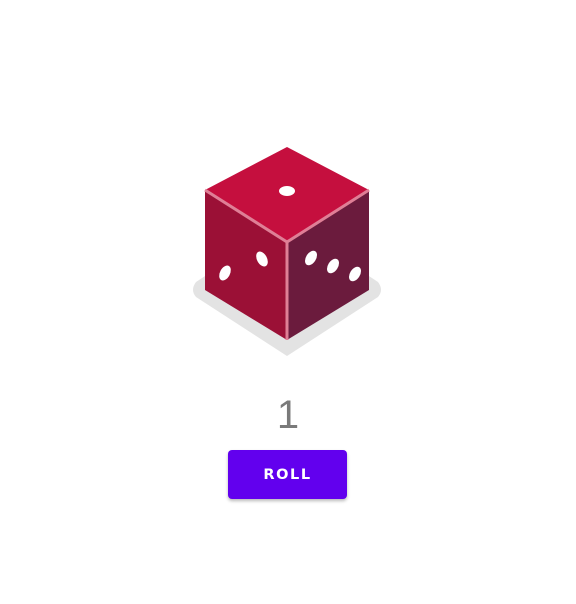 This screenshot has height=604, width=576. What do you see at coordinates (287, 474) in the screenshot?
I see `roll-button: ROLL` at bounding box center [287, 474].